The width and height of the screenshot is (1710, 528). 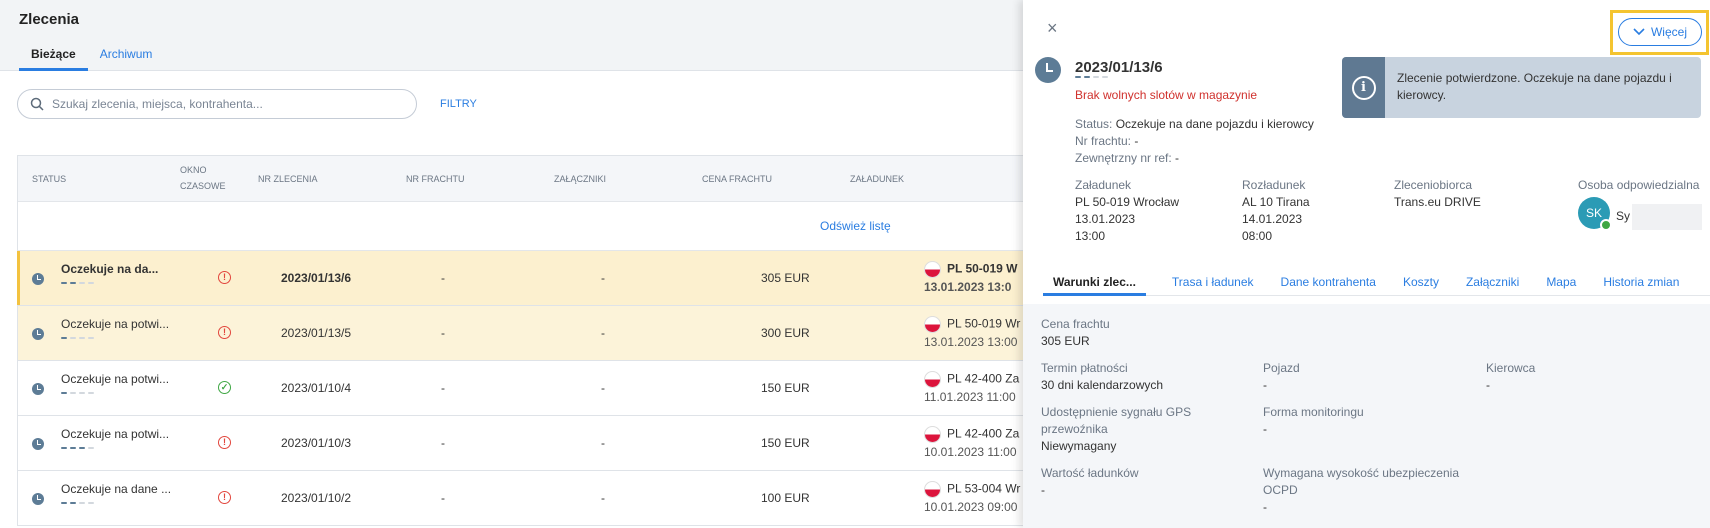 I want to click on header-time-window: OKNO CZASOWE, so click(x=210, y=178).